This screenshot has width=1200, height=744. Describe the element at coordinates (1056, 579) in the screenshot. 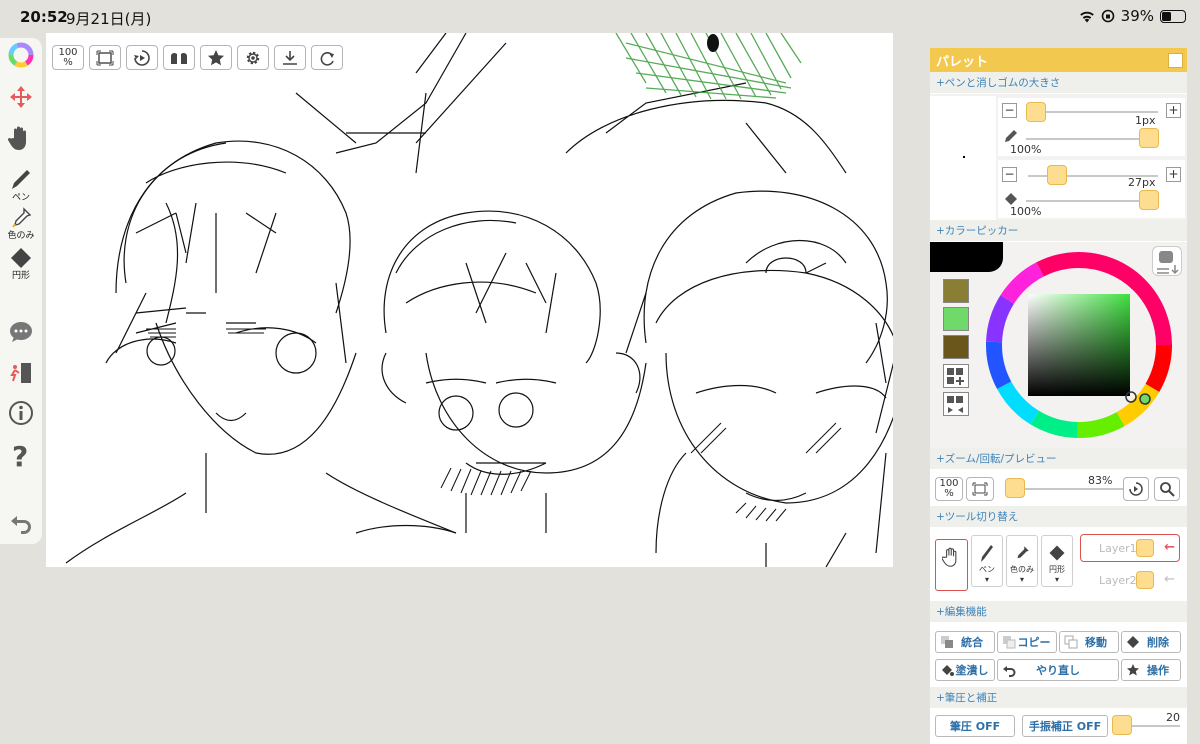

I see `shape-tool-dropdown-arrow: ▾` at that location.